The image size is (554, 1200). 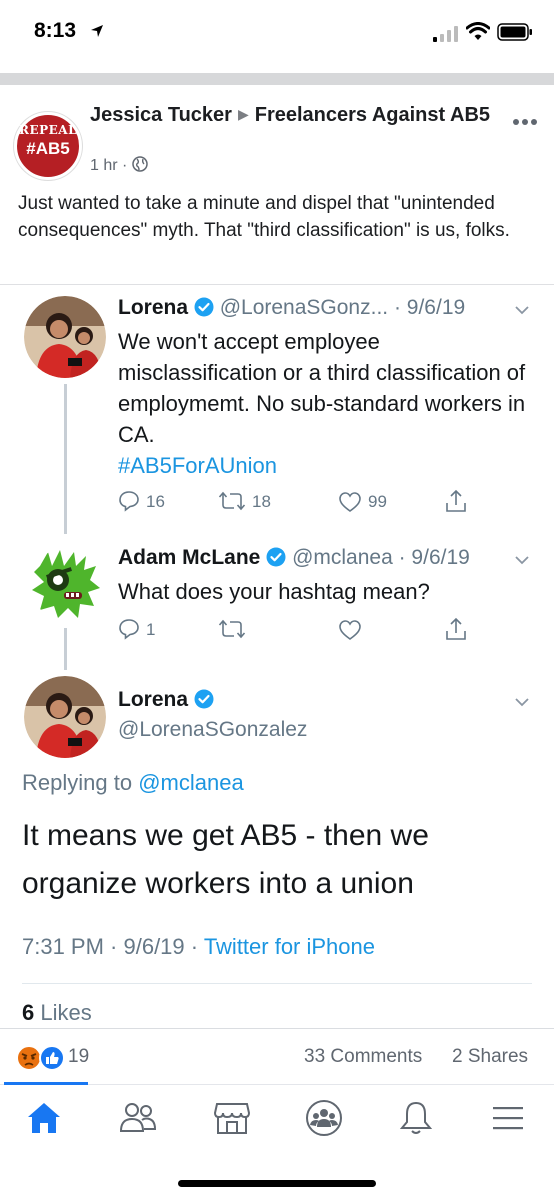 I want to click on reactions-icons, so click(x=42, y=1058).